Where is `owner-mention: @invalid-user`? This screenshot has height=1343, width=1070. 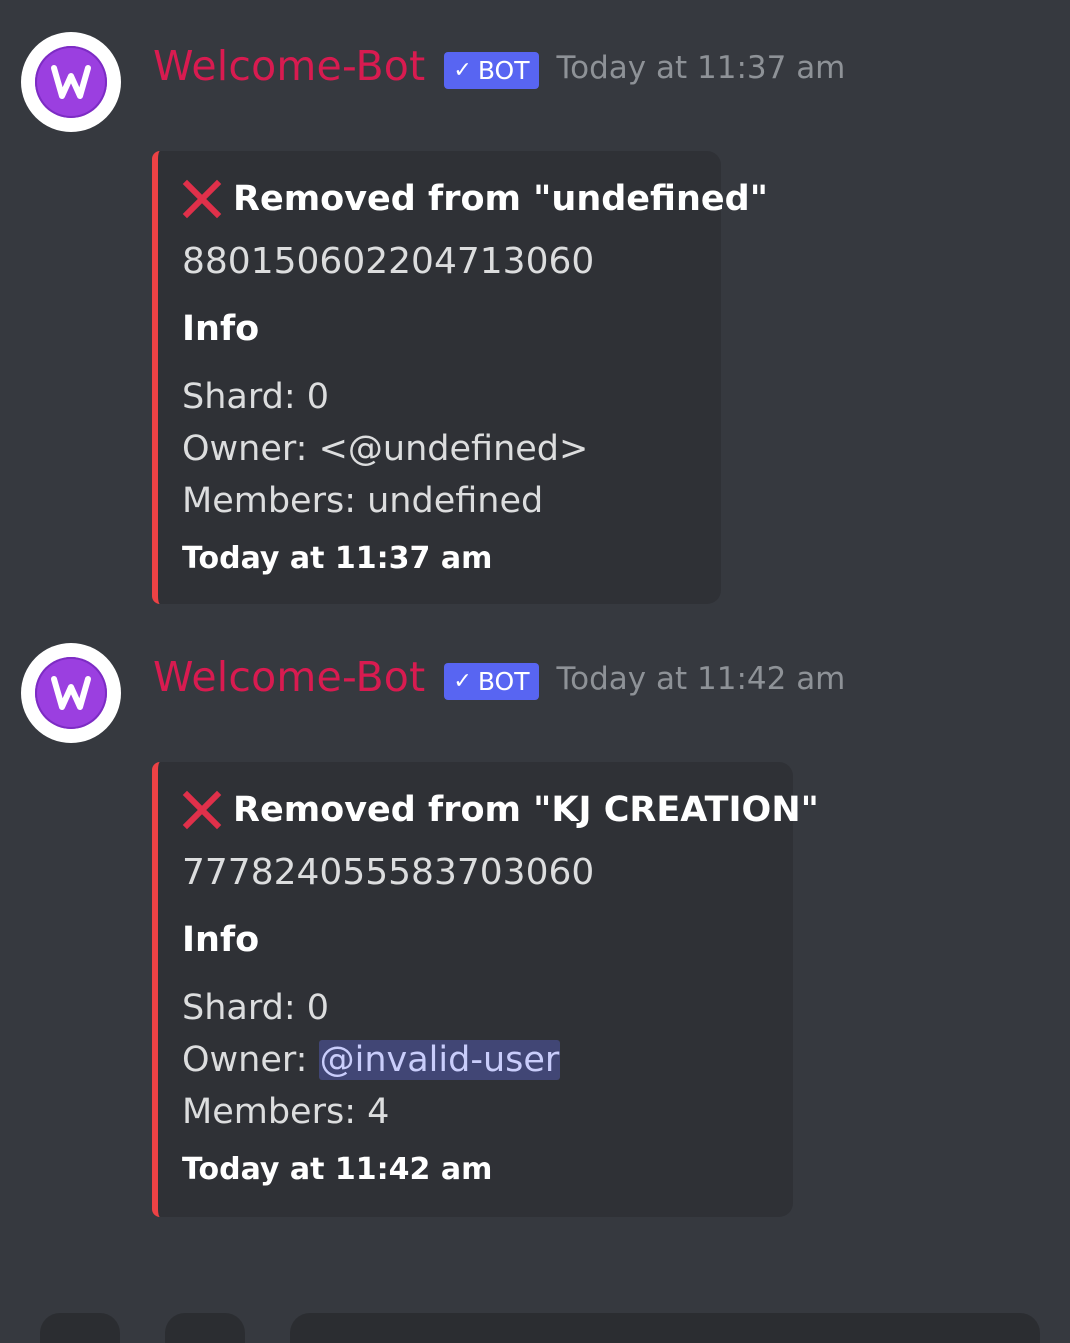
owner-mention: @invalid-user is located at coordinates (439, 1060).